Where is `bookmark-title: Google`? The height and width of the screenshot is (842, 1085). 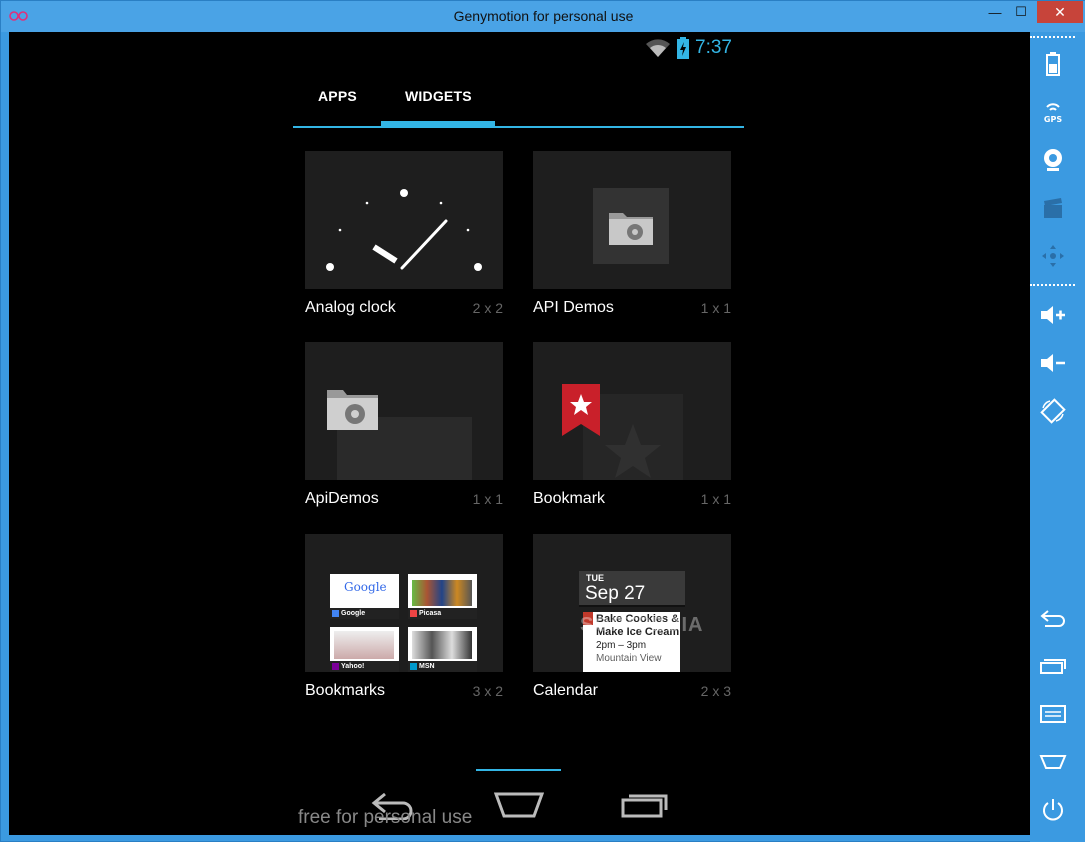 bookmark-title: Google is located at coordinates (353, 613).